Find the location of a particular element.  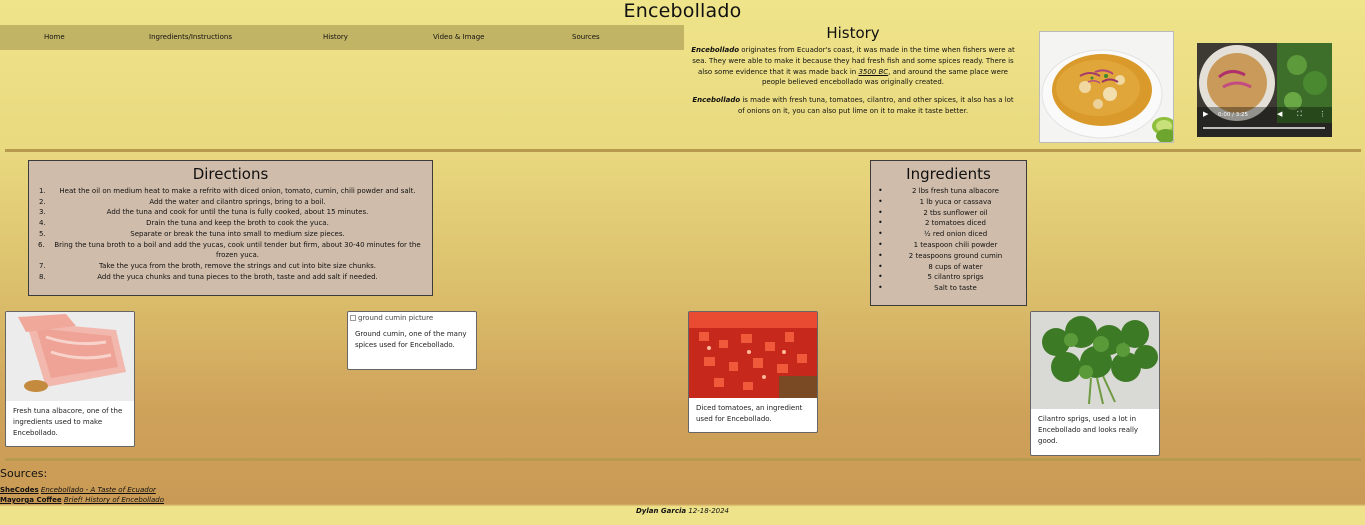

step-number: 3. is located at coordinates (42, 212).